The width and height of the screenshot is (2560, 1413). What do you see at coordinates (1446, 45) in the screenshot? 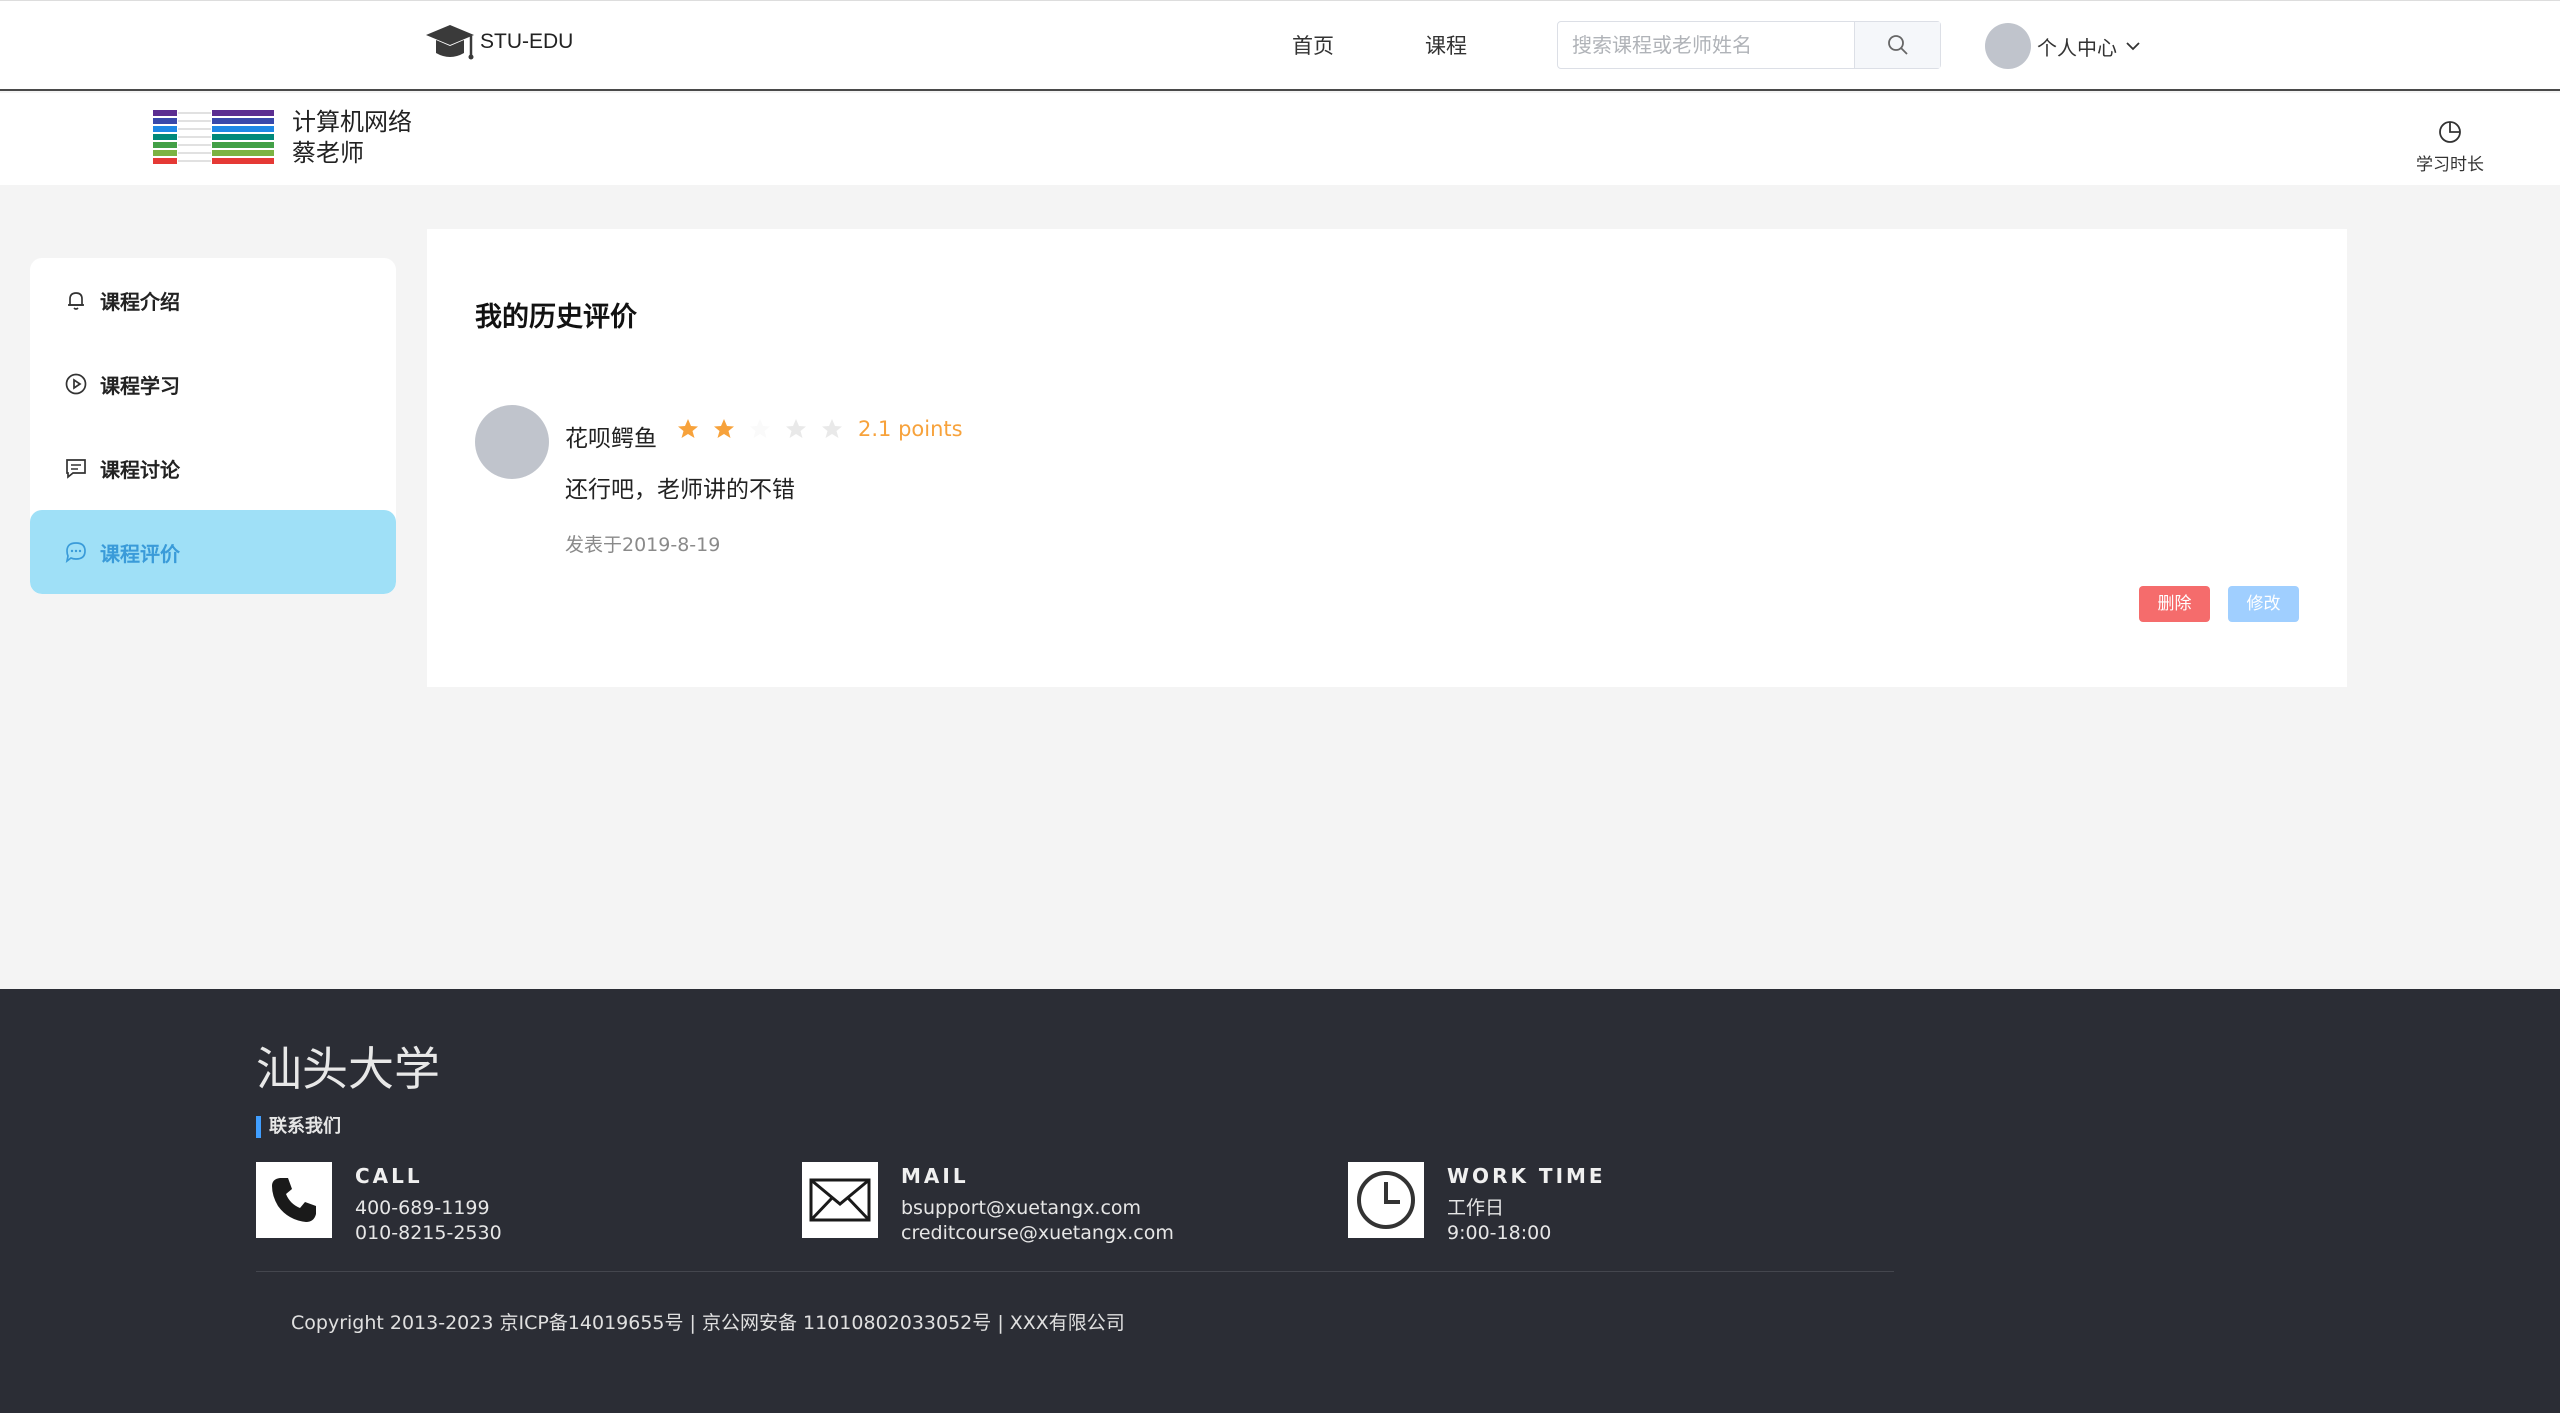
I see `nav-courses: 课程` at bounding box center [1446, 45].